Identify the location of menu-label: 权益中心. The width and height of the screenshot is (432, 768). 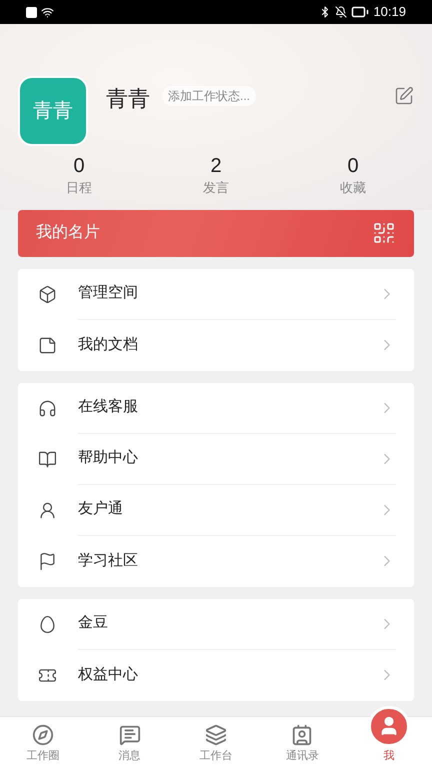
(108, 674).